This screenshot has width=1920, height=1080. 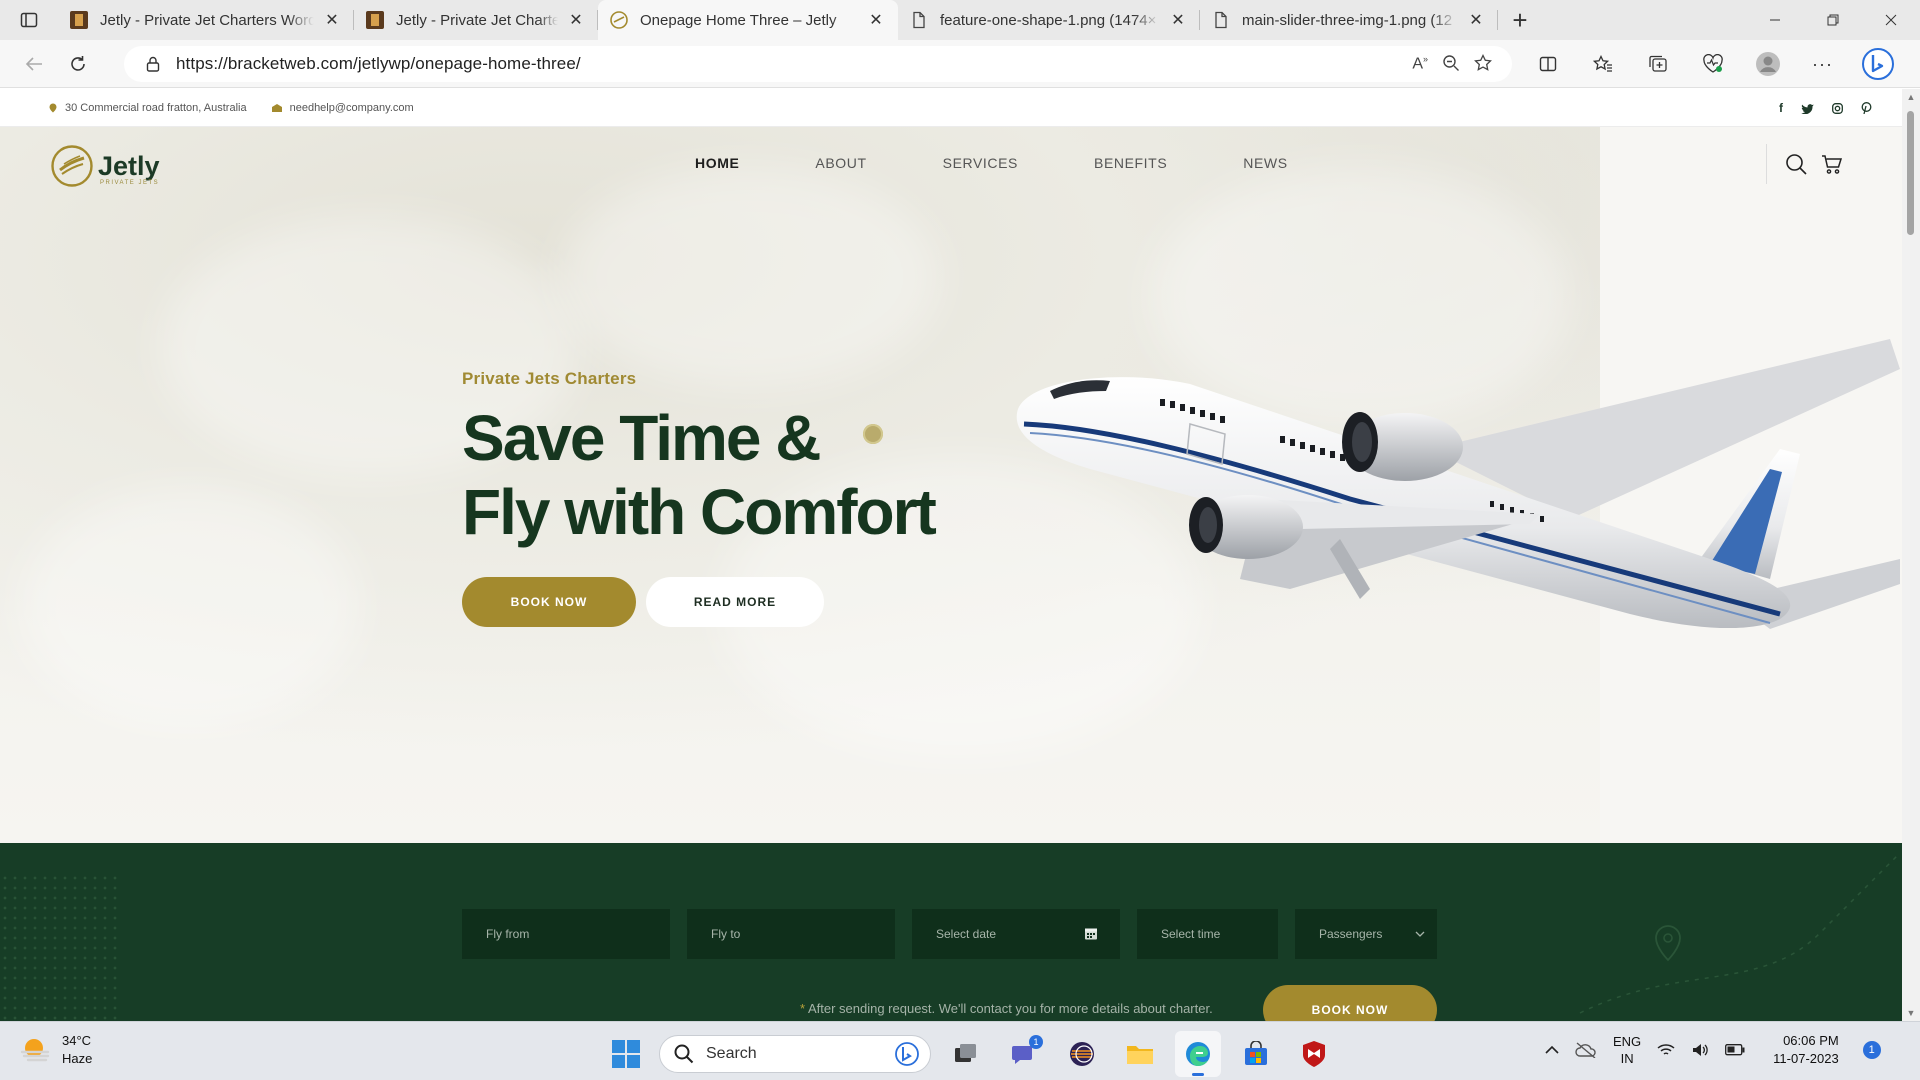 I want to click on collections-icon, so click(x=1657, y=64).